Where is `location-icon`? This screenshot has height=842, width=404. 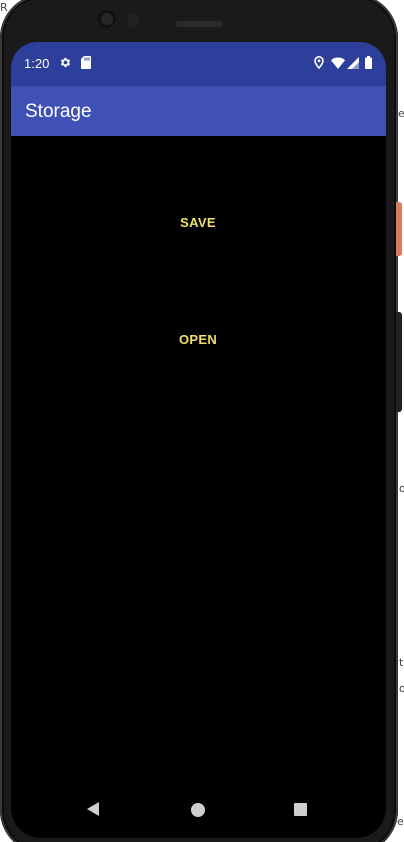
location-icon is located at coordinates (319, 65).